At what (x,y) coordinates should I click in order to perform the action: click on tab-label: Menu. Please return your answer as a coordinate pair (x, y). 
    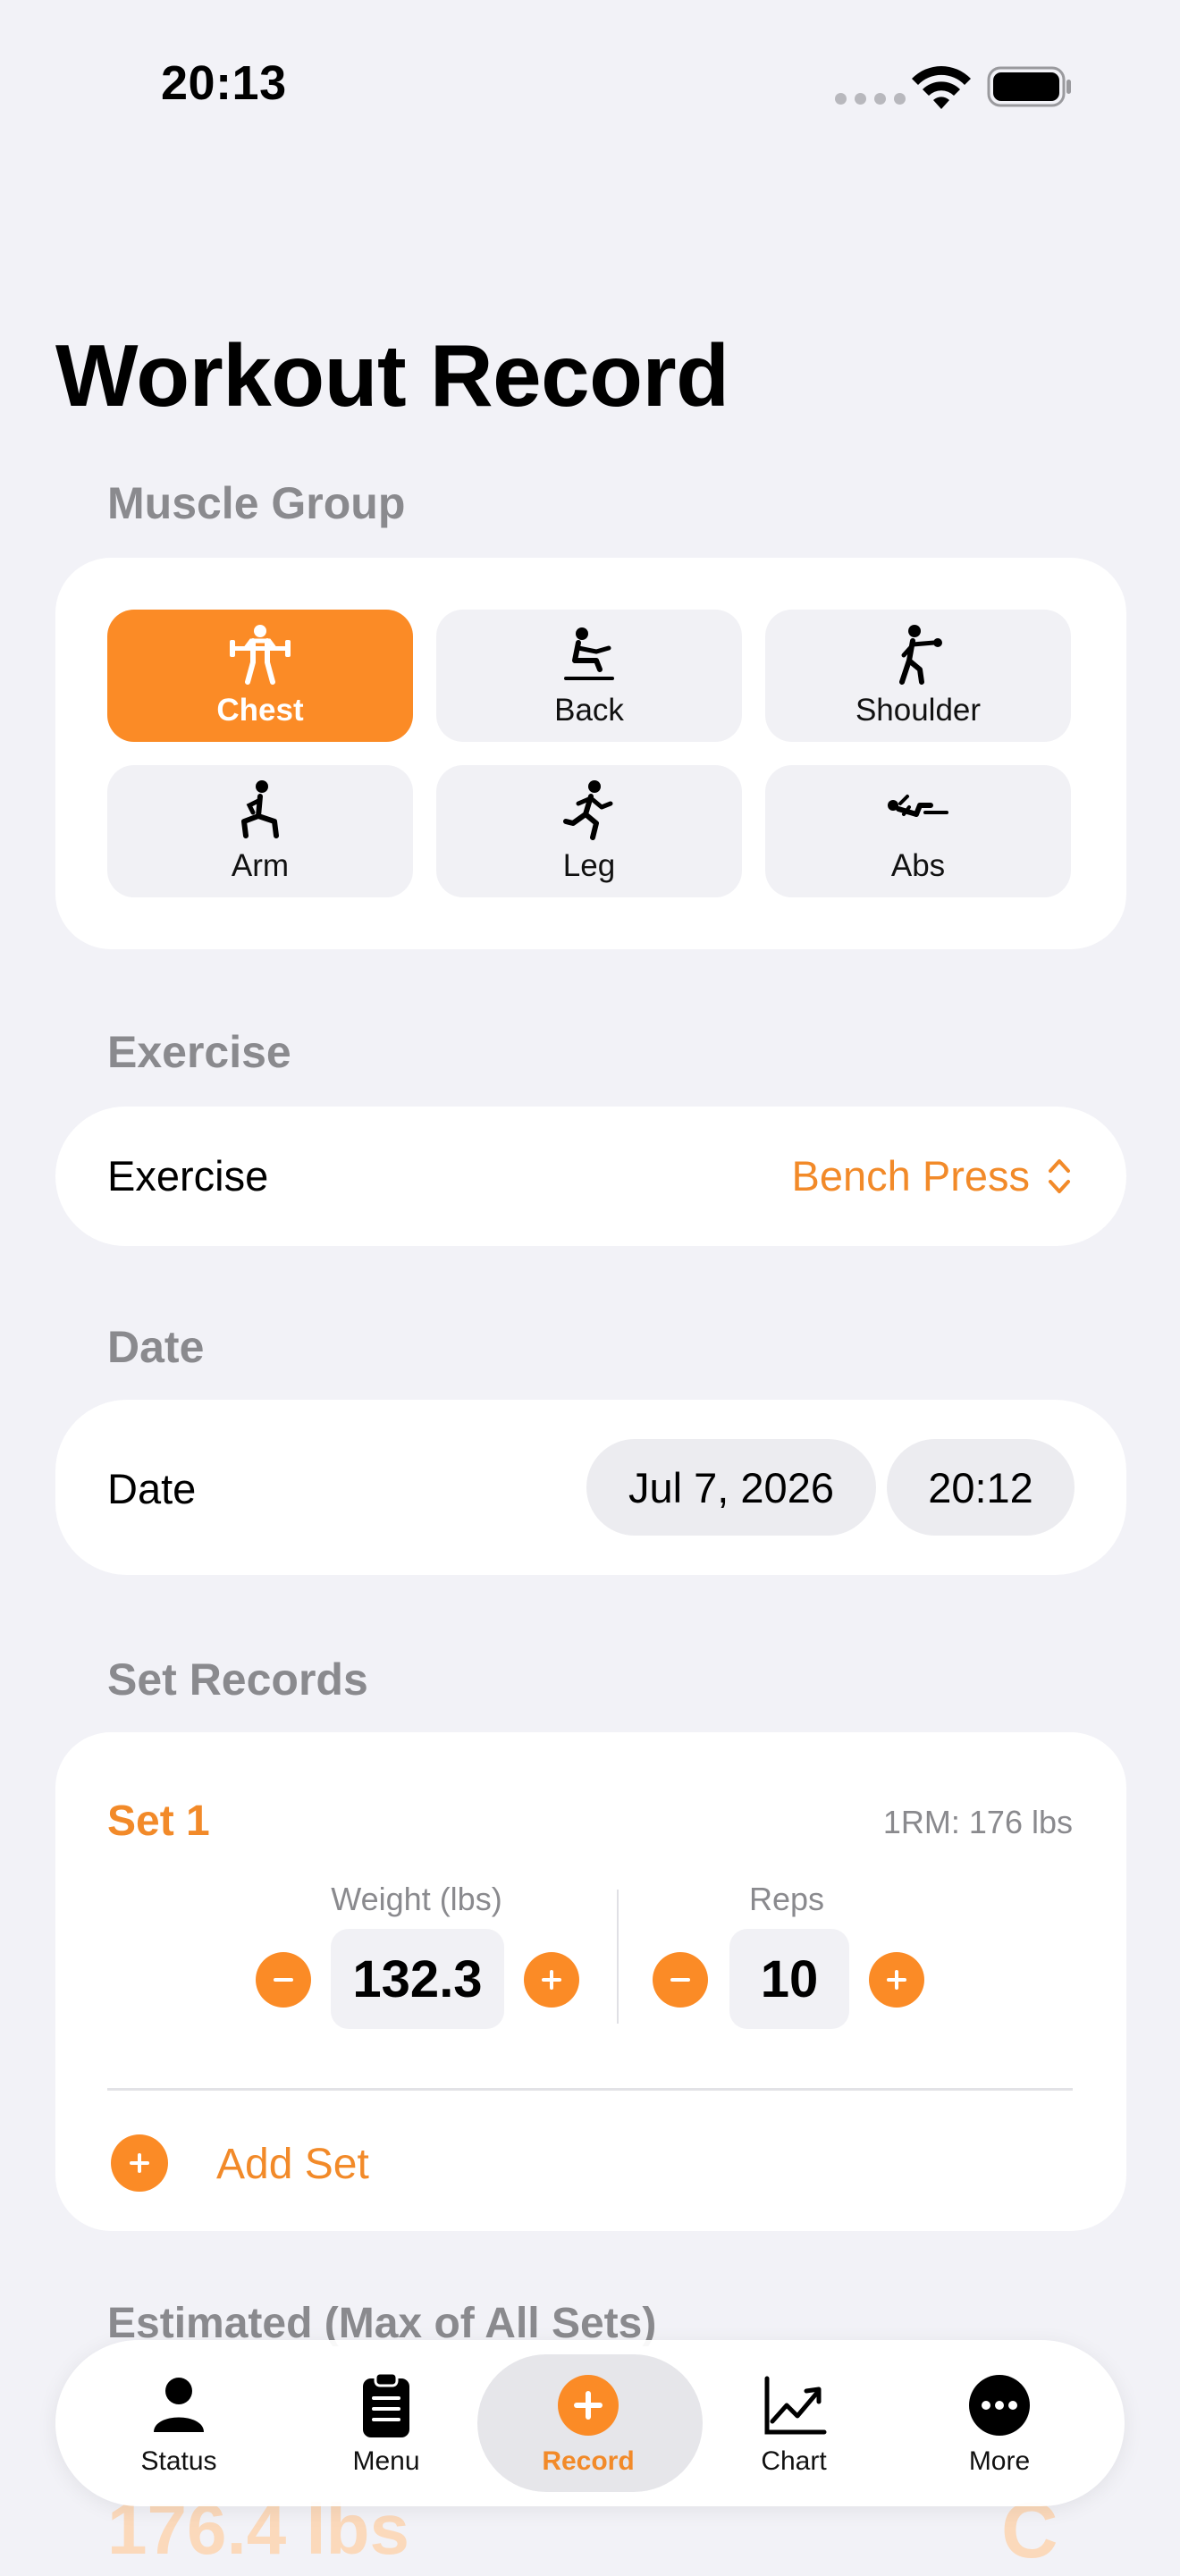
    Looking at the image, I should click on (386, 2461).